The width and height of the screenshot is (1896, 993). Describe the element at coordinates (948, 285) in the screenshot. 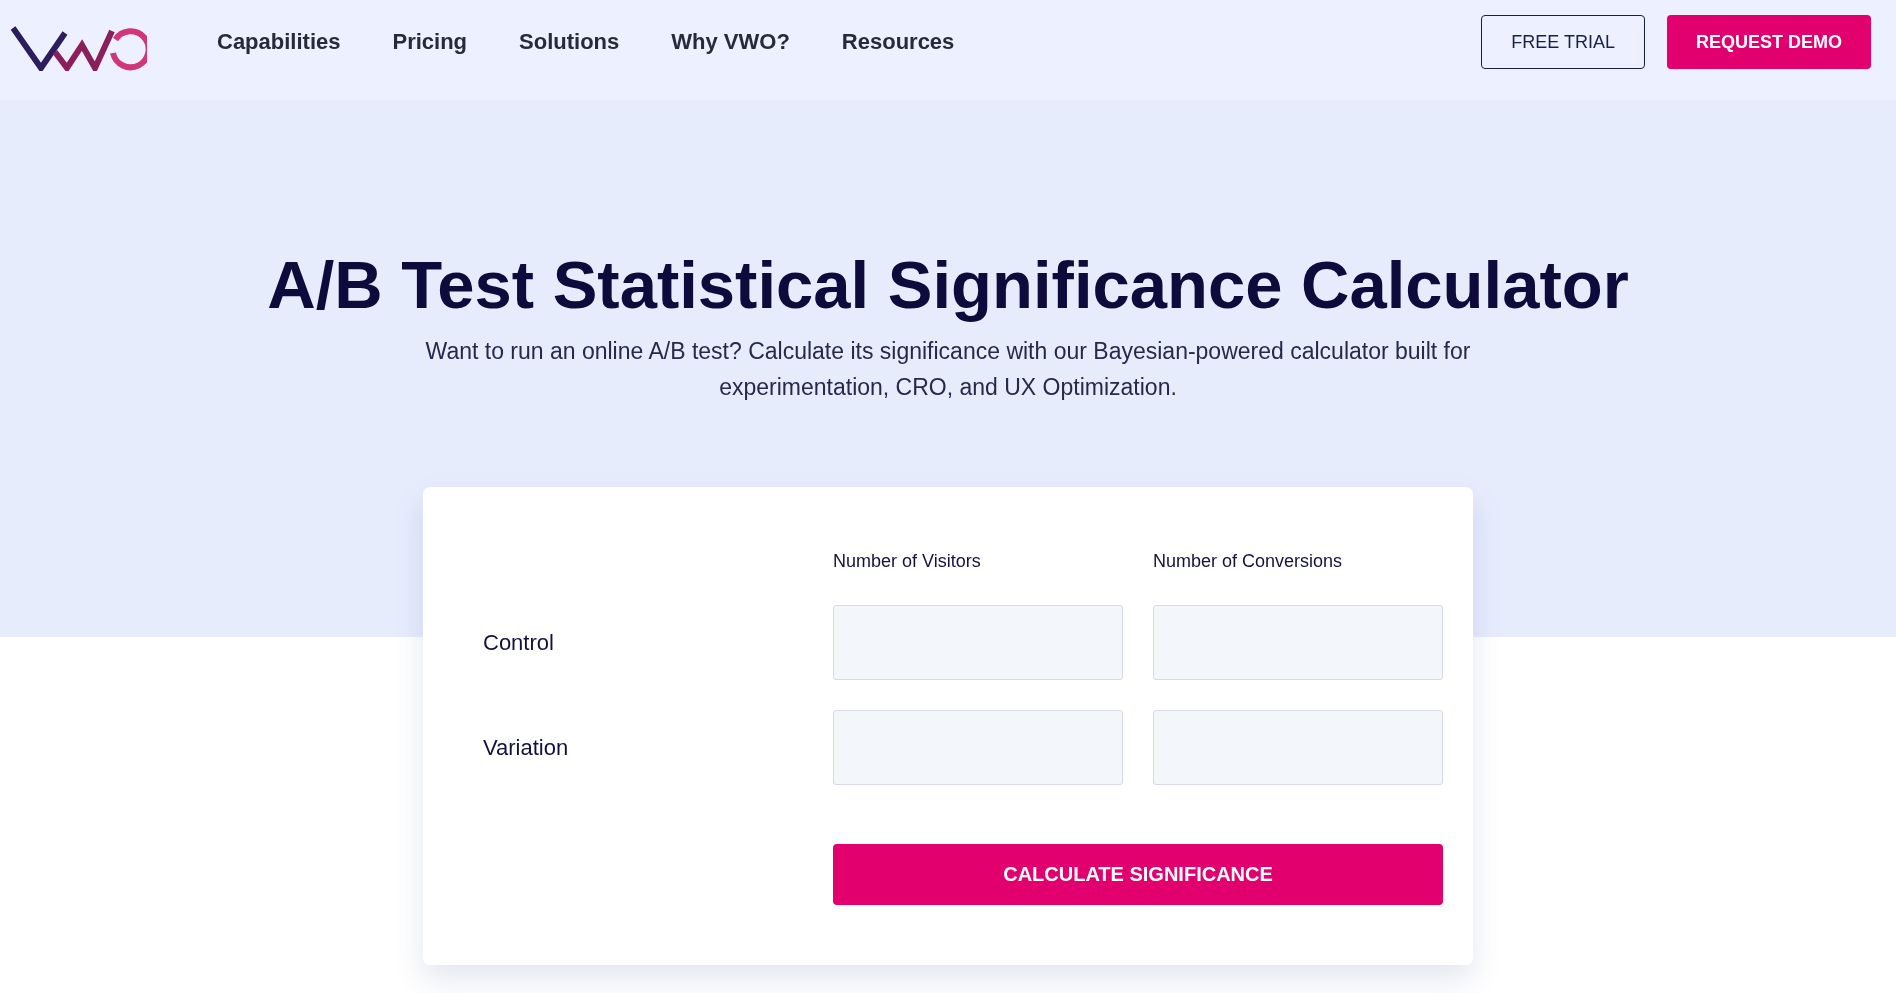

I see `page-title: A/B Test Statistical Significance Calculator` at that location.